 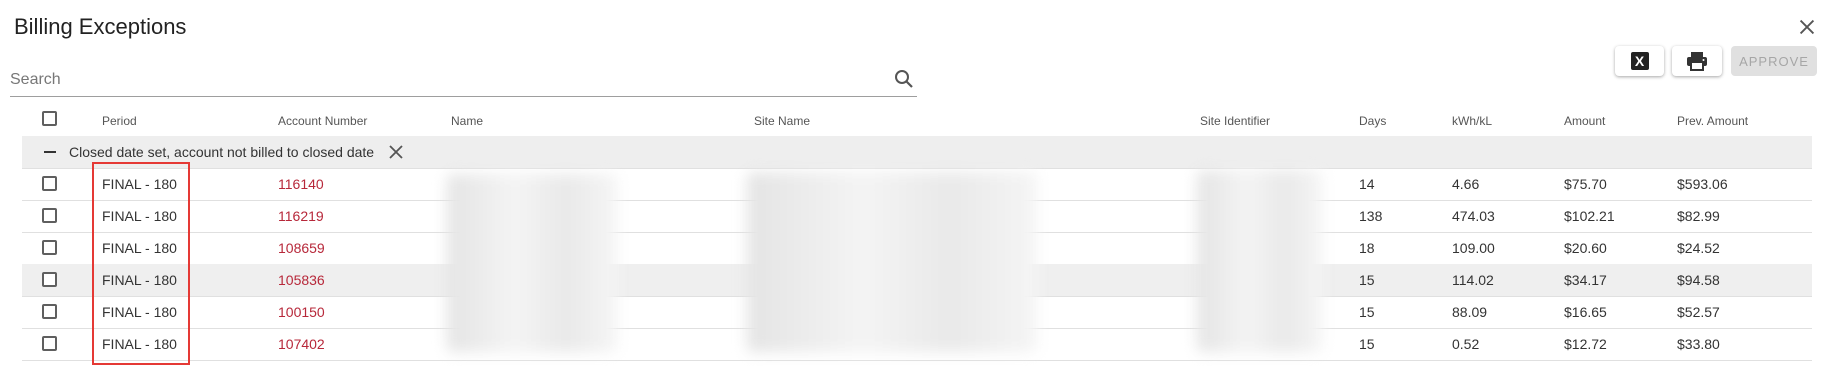 I want to click on print-button, so click(x=1697, y=61).